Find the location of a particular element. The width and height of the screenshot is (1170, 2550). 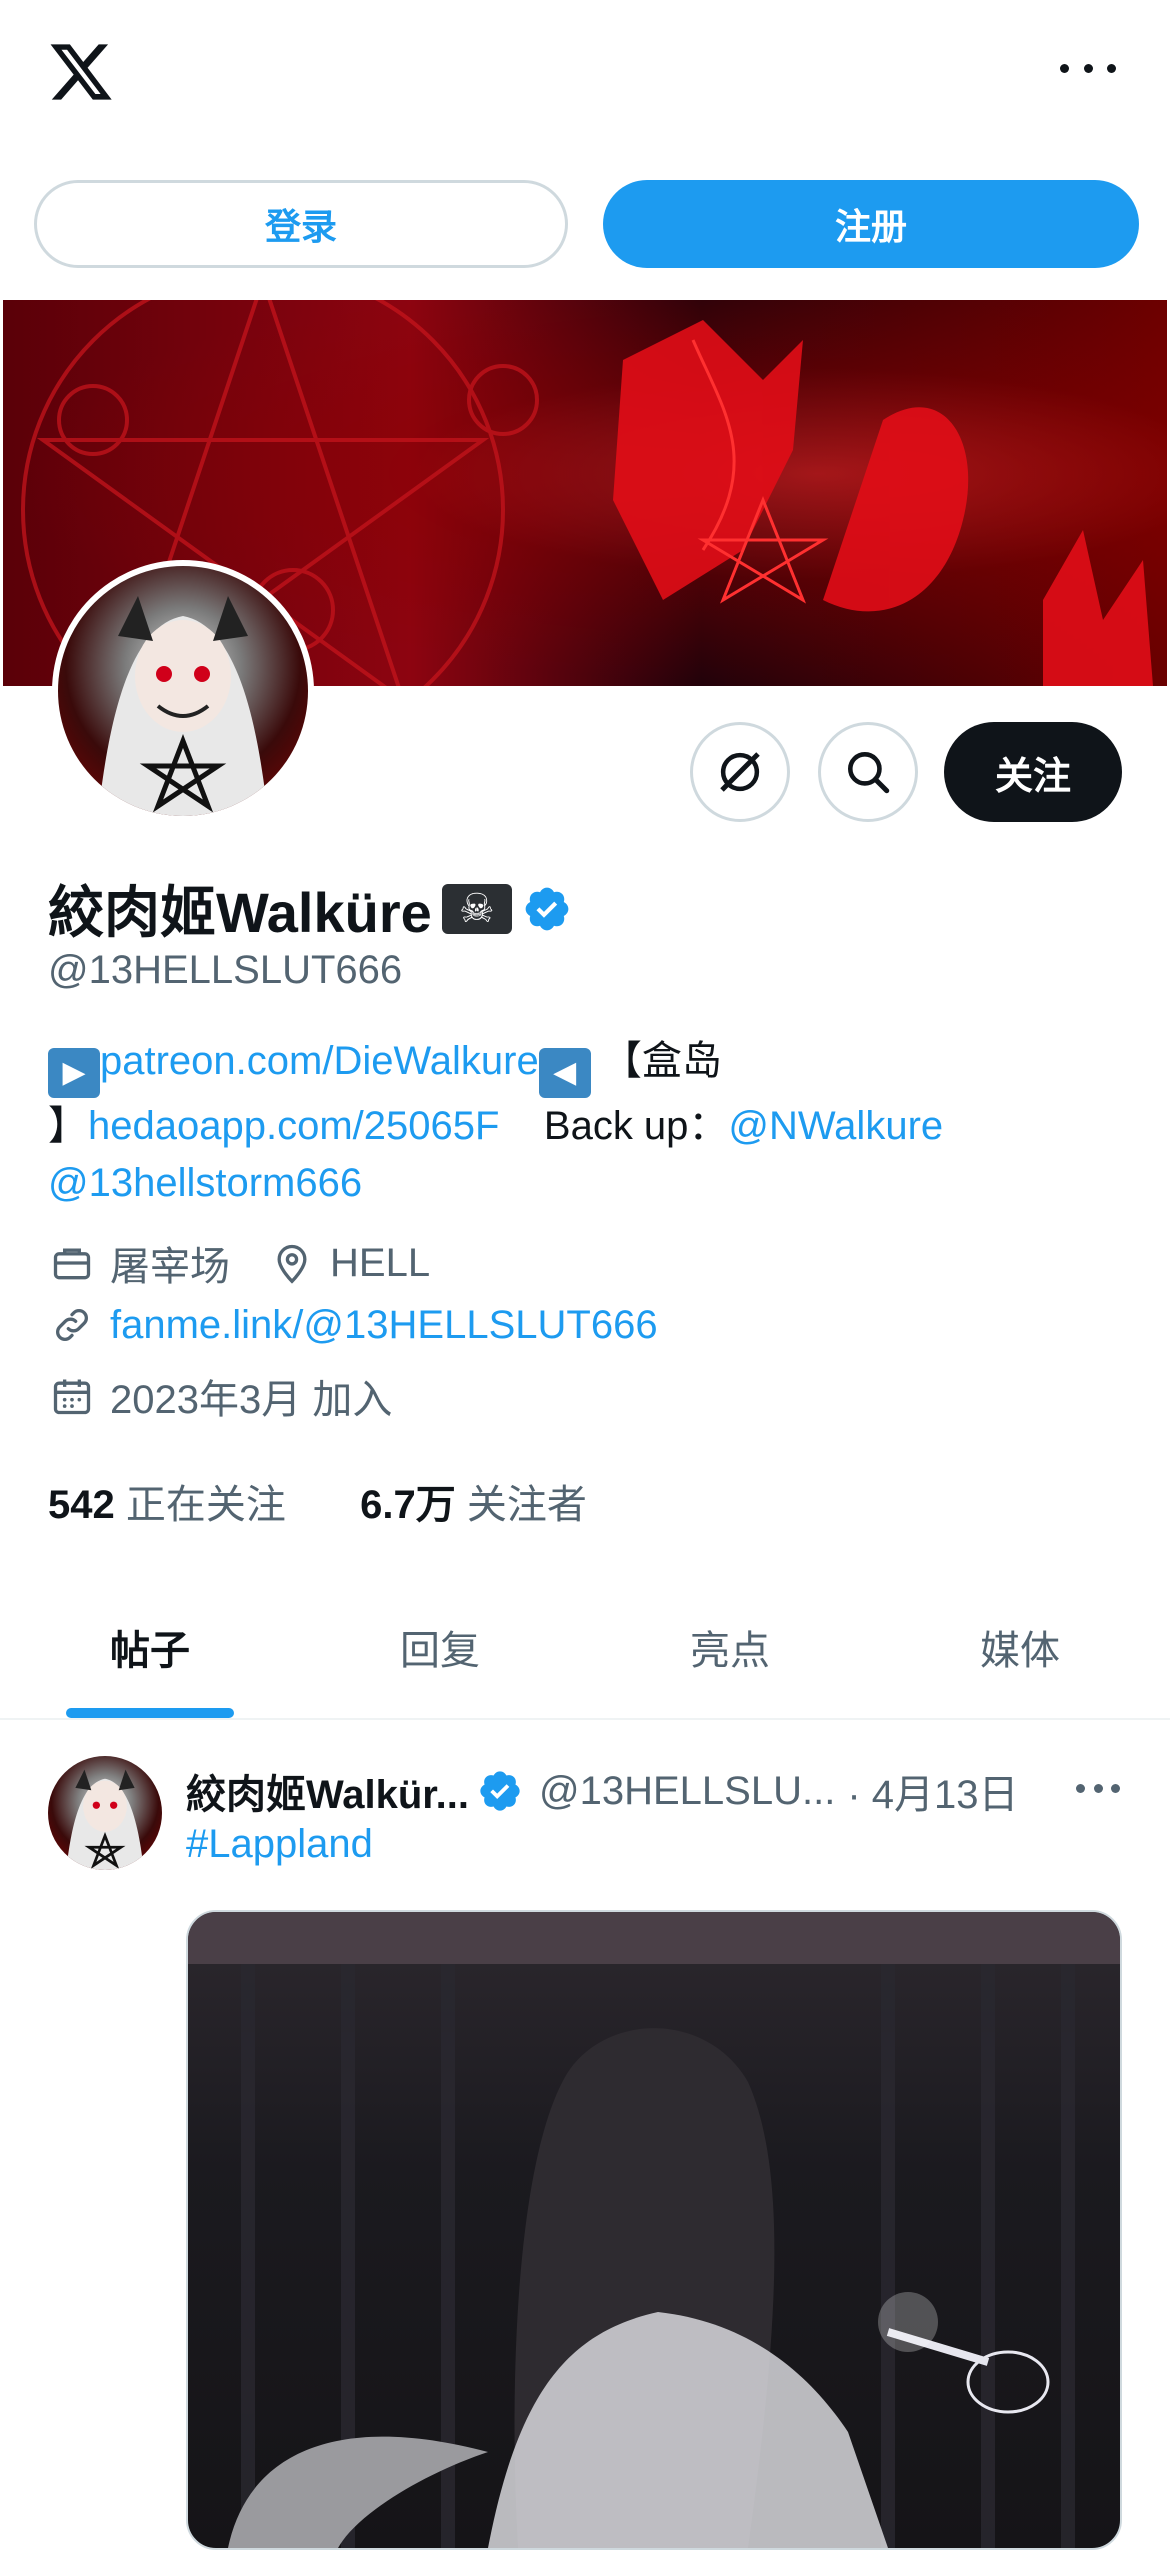

grok-icon is located at coordinates (740, 772).